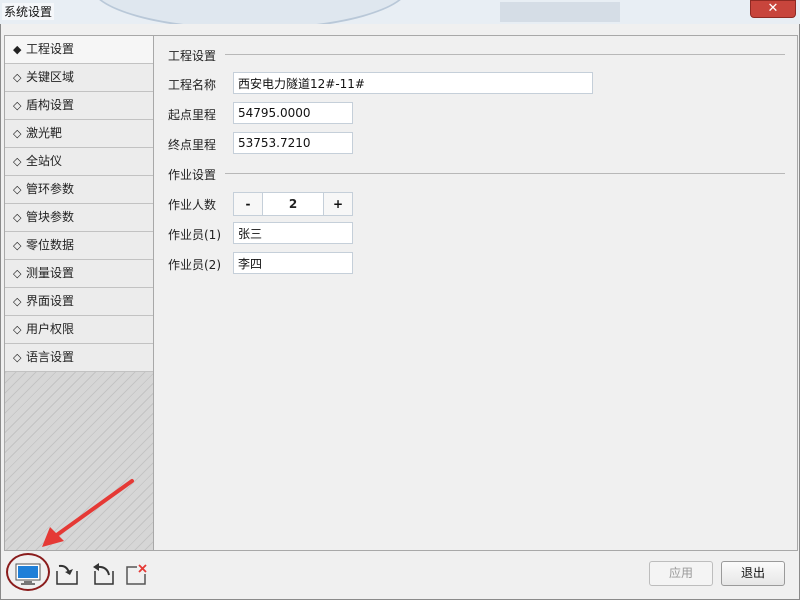  I want to click on sidebar-item: ◇ 盾构设置, so click(79, 106).